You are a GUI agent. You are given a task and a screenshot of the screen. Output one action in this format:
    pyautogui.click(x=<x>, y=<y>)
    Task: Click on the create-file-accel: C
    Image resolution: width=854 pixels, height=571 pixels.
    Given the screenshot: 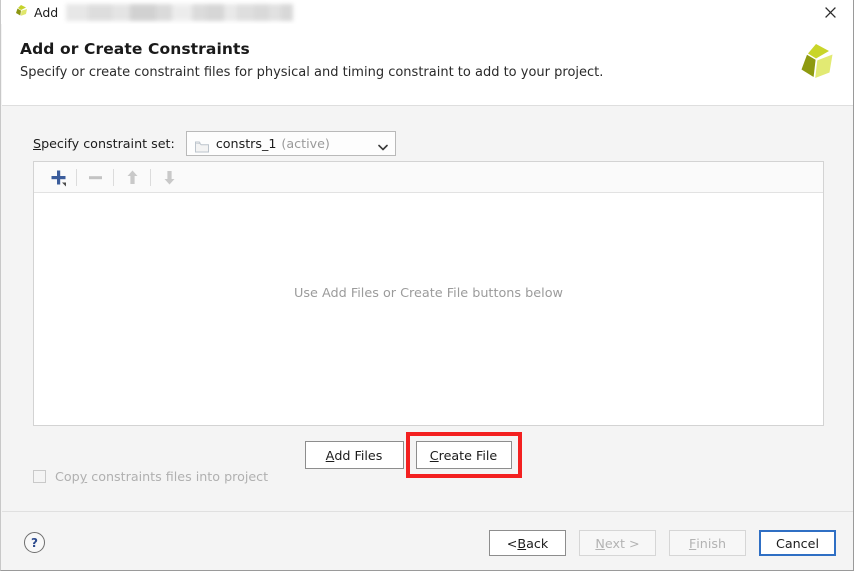 What is the action you would take?
    pyautogui.click(x=434, y=455)
    